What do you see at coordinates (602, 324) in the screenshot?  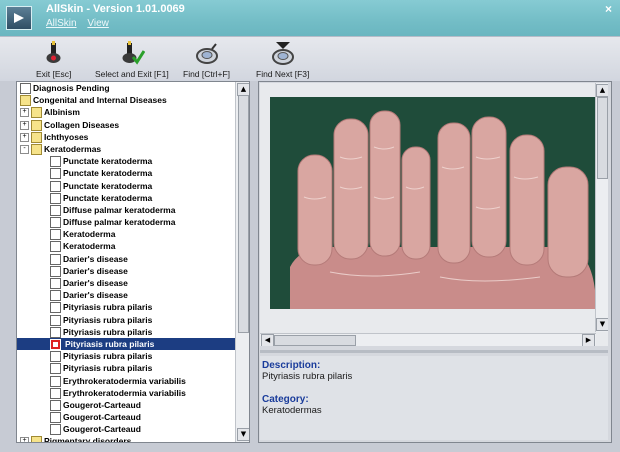 I see `image-scroll-down-icon: ▼` at bounding box center [602, 324].